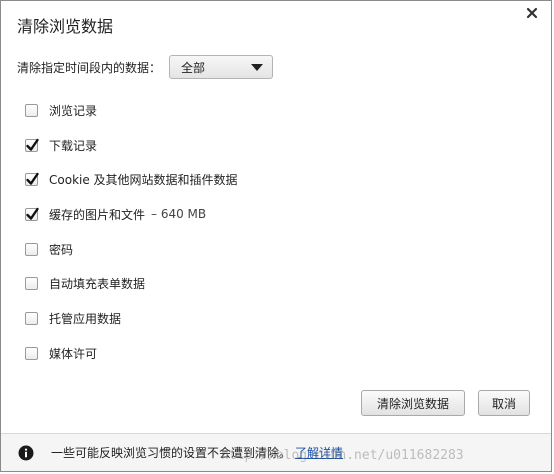 The image size is (554, 474). I want to click on checkbox-browsing-history, so click(31, 110).